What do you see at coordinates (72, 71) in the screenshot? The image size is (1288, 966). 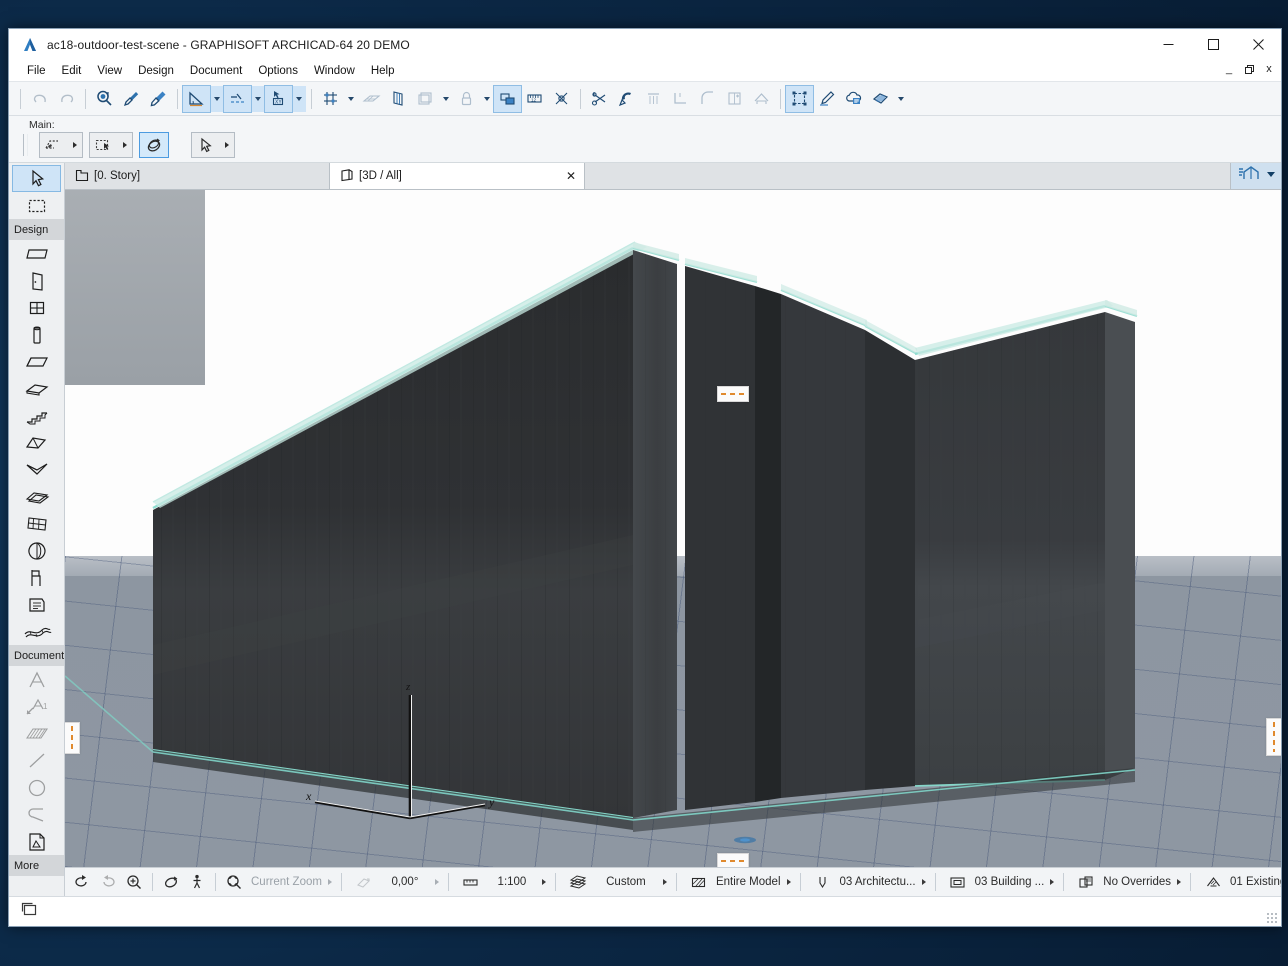 I see `menu-edit: Edit` at bounding box center [72, 71].